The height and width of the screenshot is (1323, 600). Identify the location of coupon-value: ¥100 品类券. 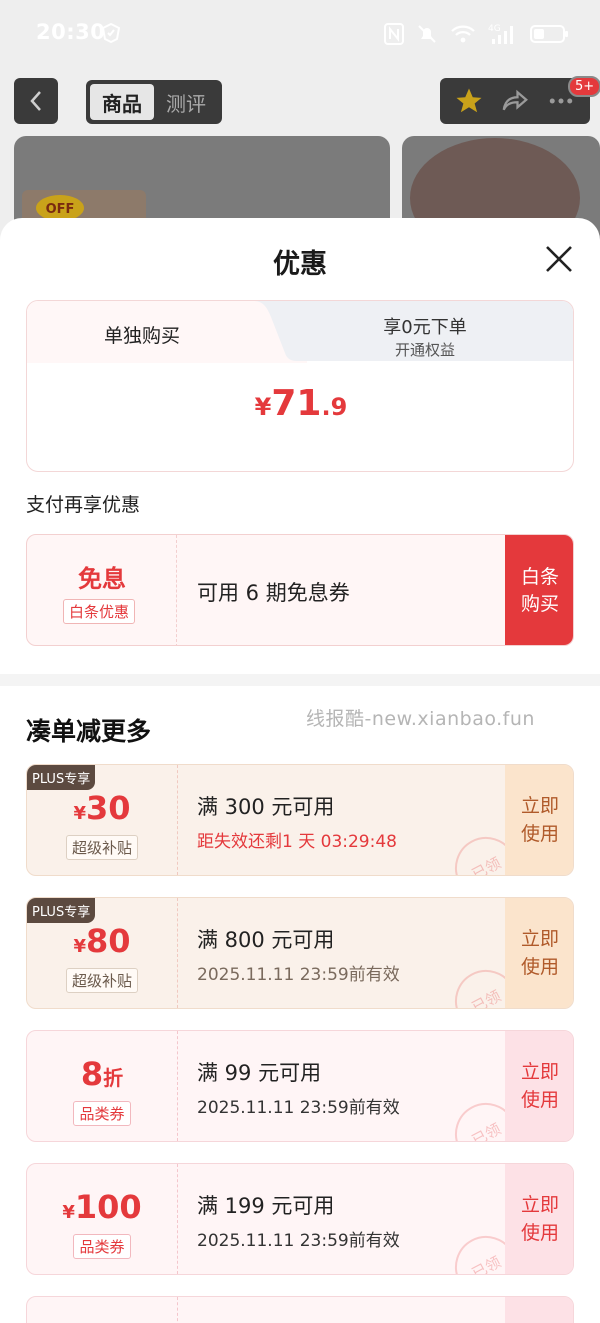
(102, 1219).